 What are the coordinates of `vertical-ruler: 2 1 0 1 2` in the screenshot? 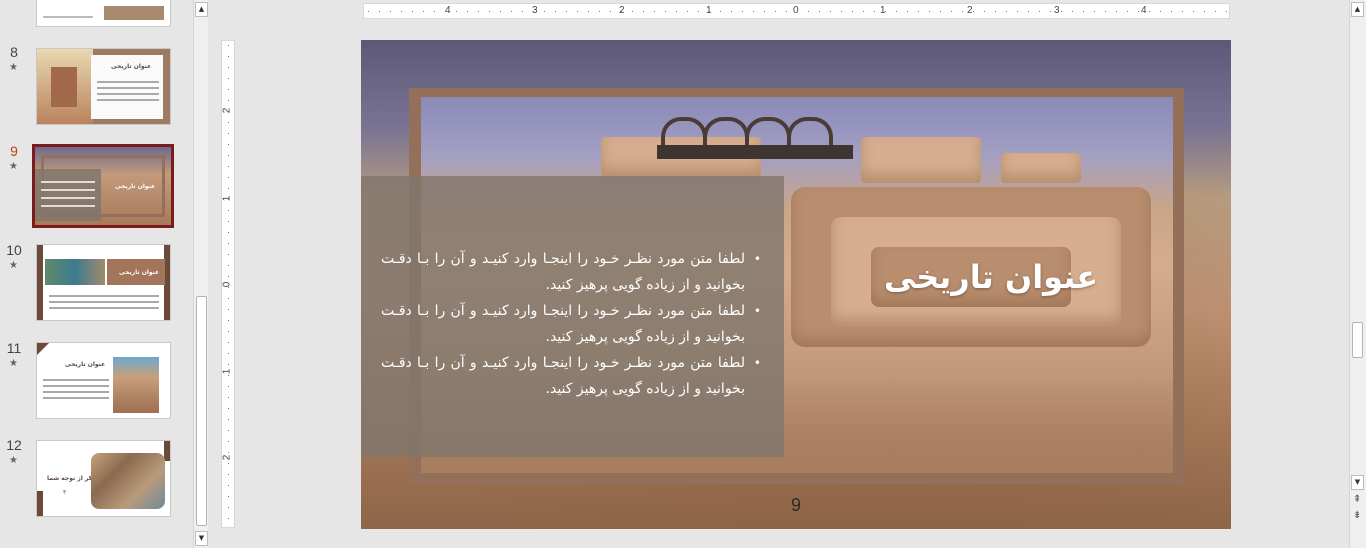 It's located at (228, 284).